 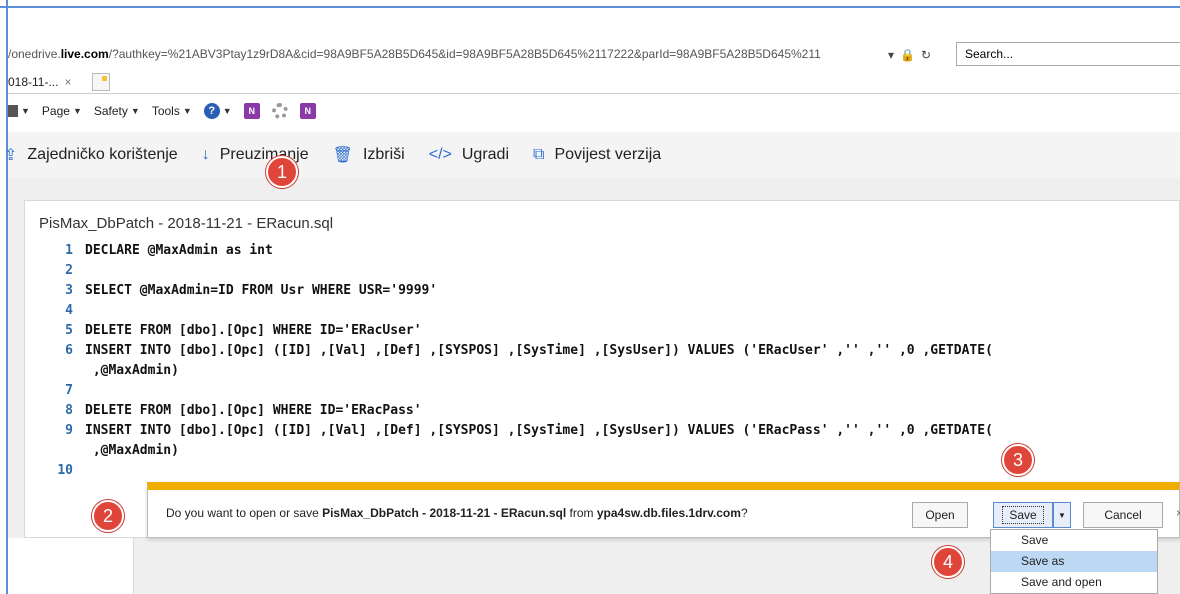 I want to click on help-menu: ? ▼, so click(x=217, y=111).